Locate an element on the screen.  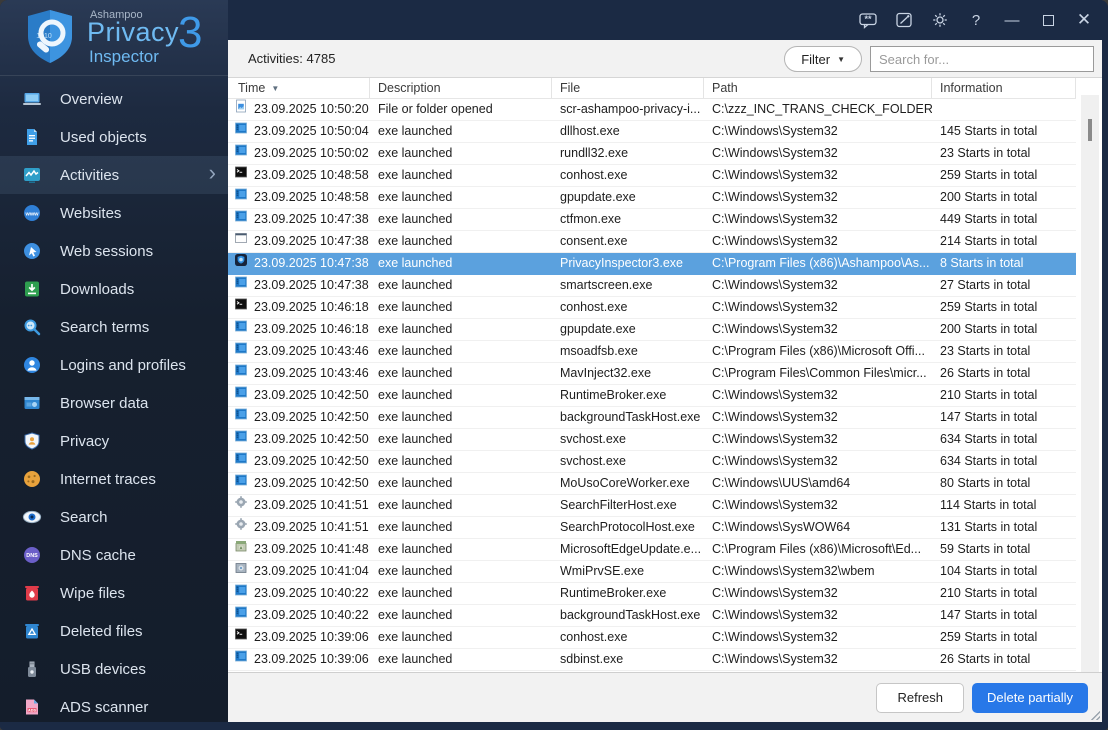
installer-file-icon is located at coordinates (241, 549).